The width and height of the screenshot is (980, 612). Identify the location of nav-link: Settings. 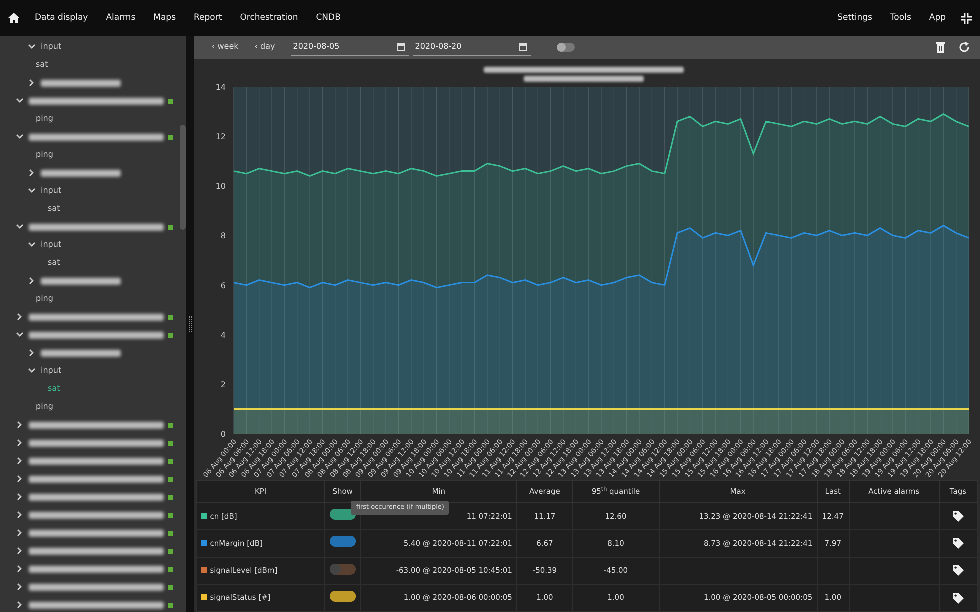
(855, 18).